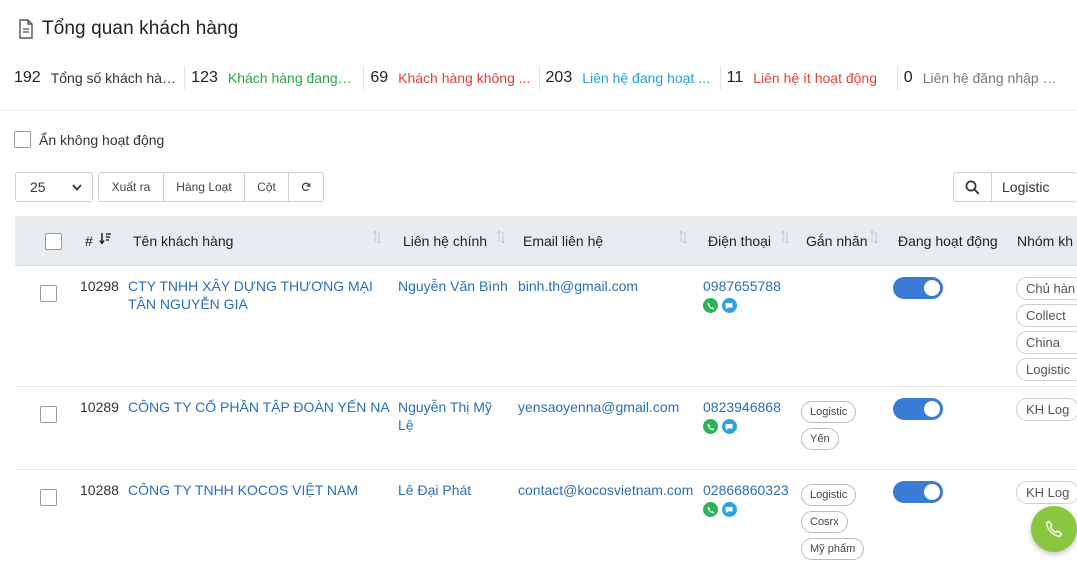  What do you see at coordinates (1046, 329) in the screenshot?
I see `customer-groups: Chủ hàn Collect China Logistic` at bounding box center [1046, 329].